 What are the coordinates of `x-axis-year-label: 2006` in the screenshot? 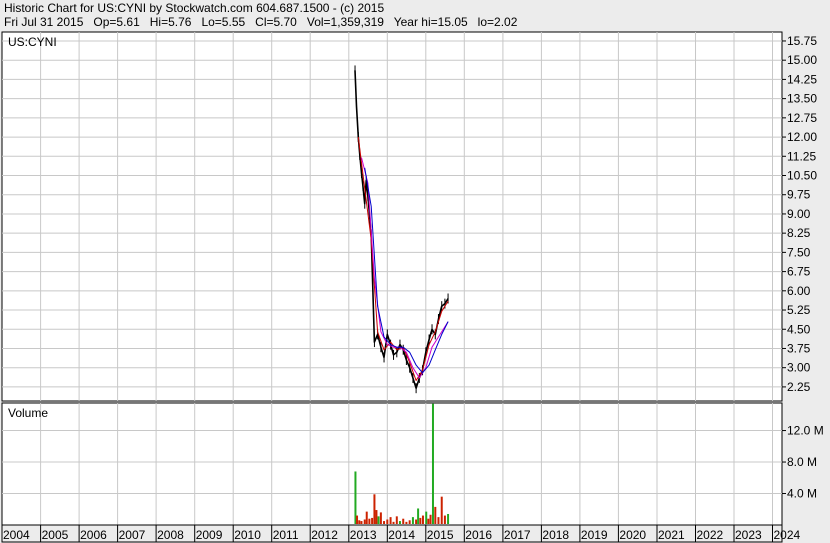 It's located at (93, 535).